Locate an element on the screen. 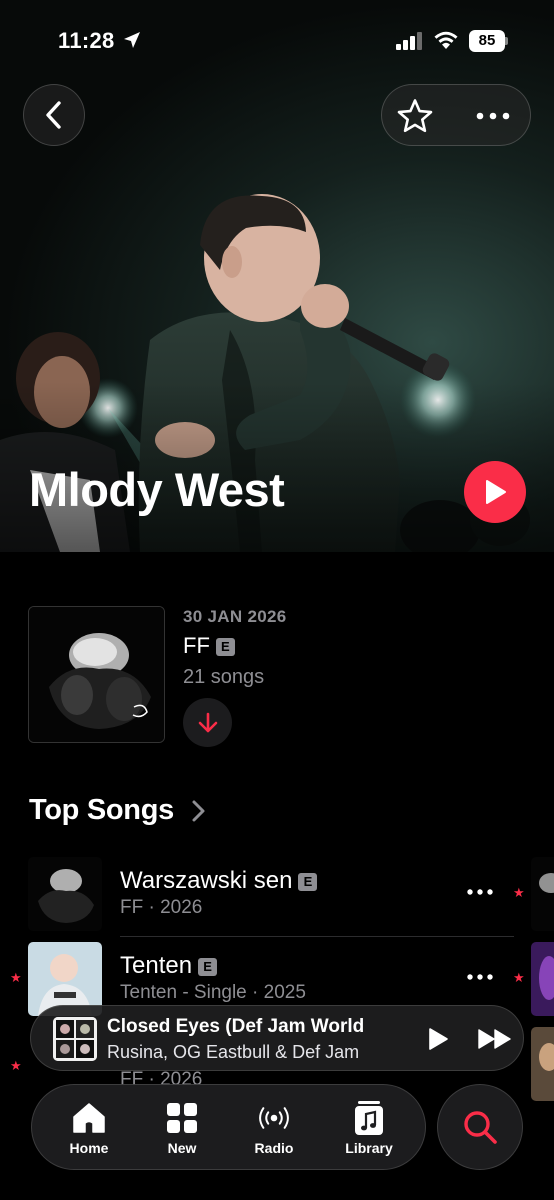 This screenshot has width=554, height=1200. chevron-left-icon is located at coordinates (53, 115).